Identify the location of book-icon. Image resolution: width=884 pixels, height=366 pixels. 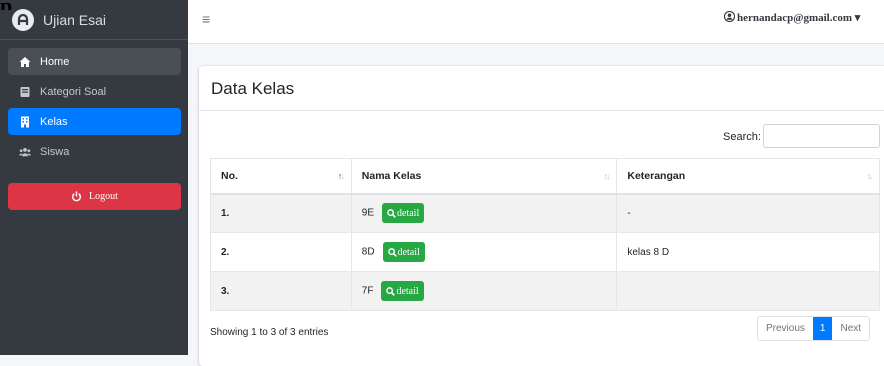
(25, 92).